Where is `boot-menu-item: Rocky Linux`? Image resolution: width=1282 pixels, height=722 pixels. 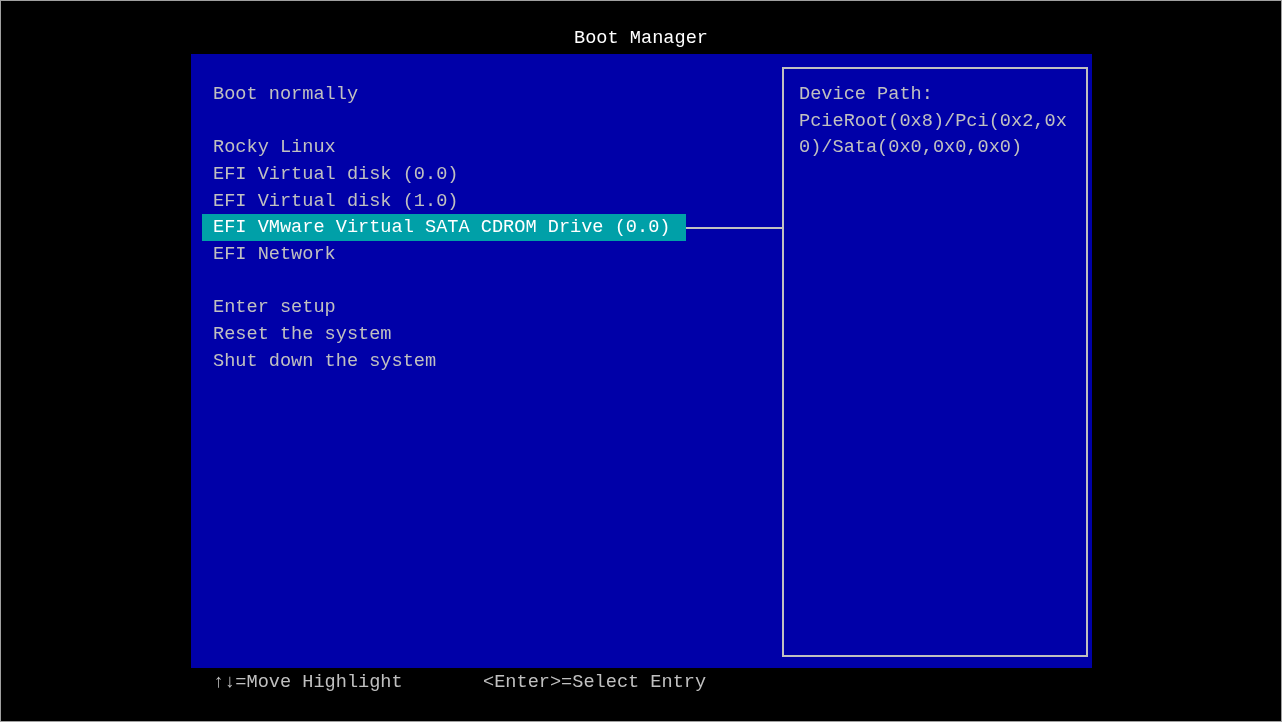 boot-menu-item: Rocky Linux is located at coordinates (444, 148).